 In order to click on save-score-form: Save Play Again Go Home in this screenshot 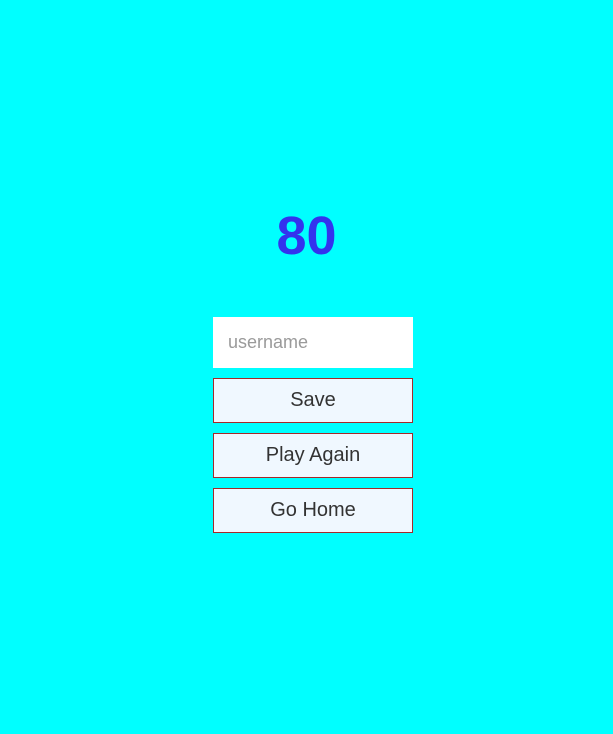, I will do `click(313, 425)`.